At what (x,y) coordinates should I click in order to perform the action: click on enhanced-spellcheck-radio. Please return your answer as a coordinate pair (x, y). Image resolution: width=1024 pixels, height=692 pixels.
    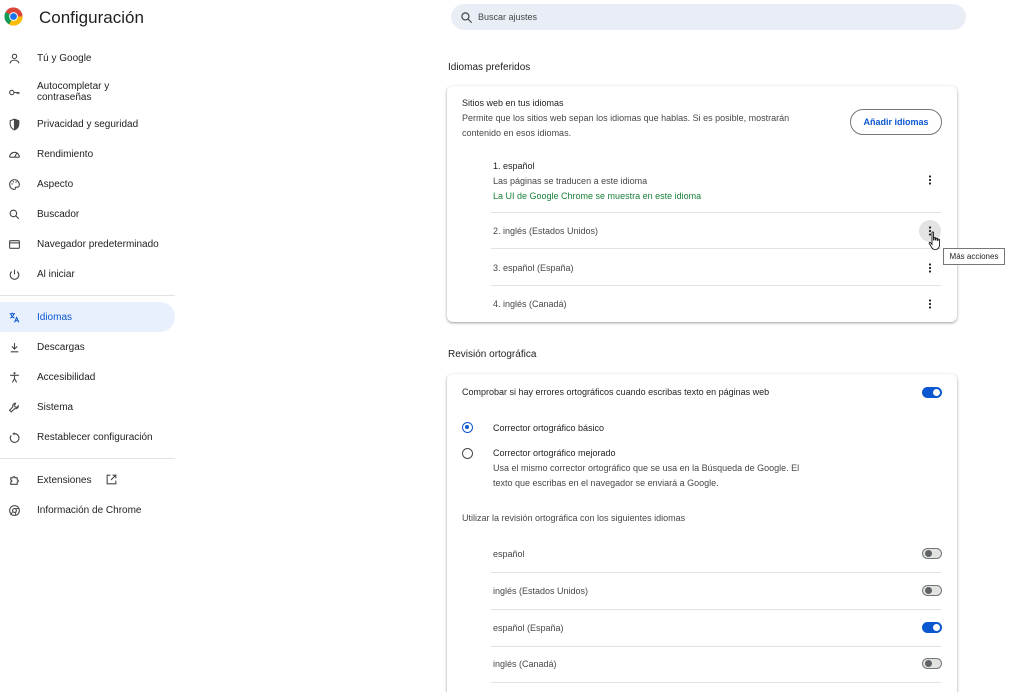
    Looking at the image, I should click on (467, 453).